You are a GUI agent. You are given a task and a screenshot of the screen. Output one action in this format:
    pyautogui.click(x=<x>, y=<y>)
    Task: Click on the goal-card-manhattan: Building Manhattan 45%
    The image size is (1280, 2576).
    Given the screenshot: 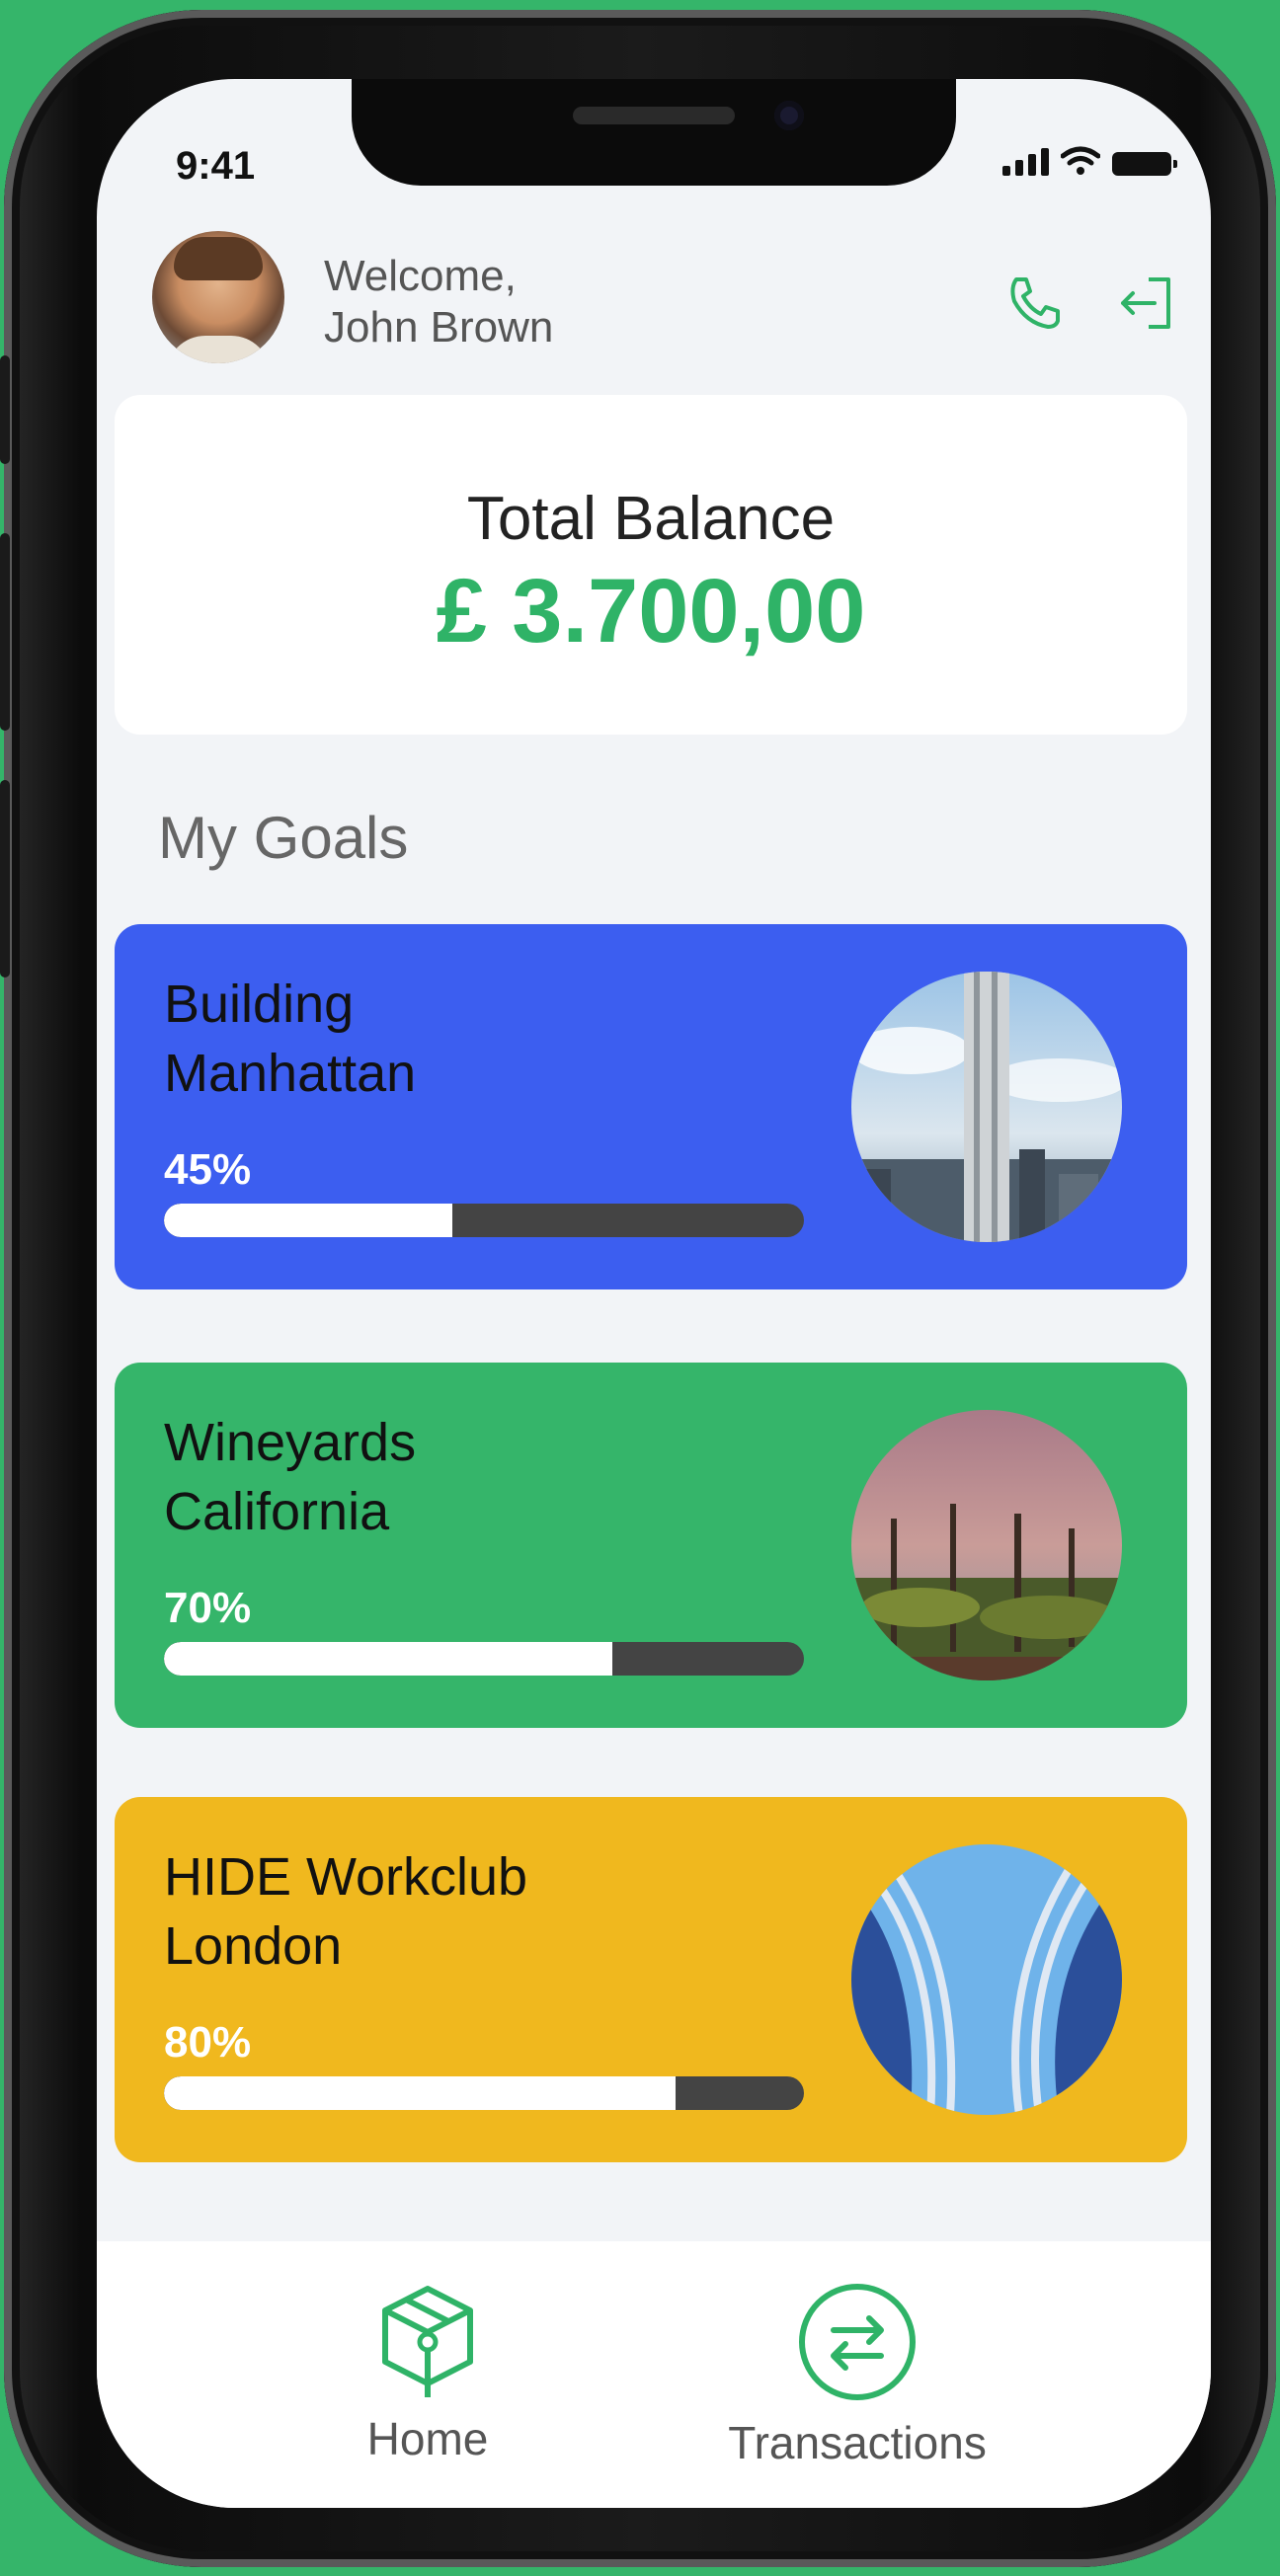 What is the action you would take?
    pyautogui.click(x=651, y=1106)
    